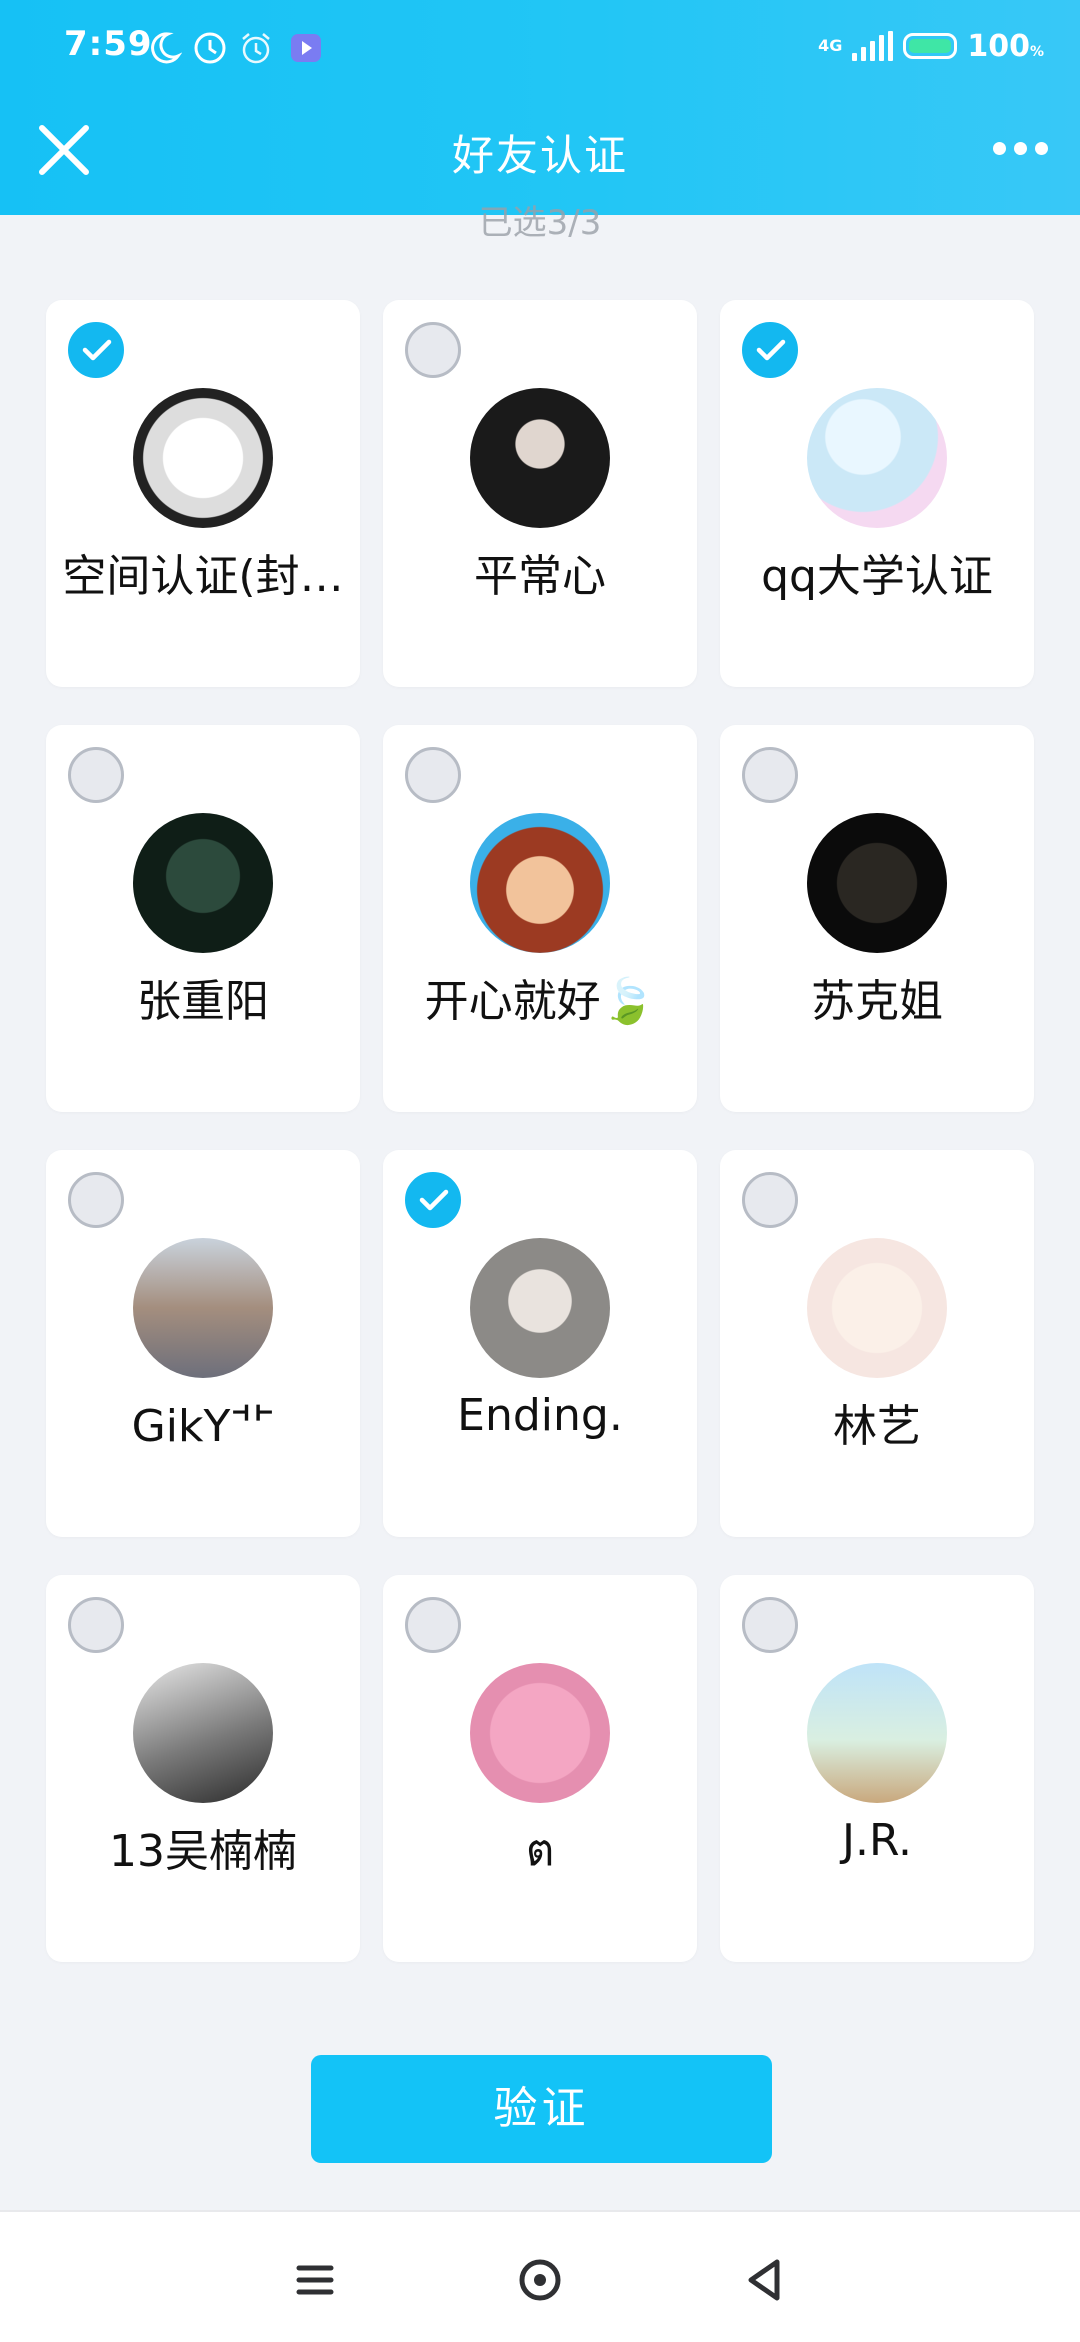 This screenshot has width=1080, height=2342. I want to click on friend-card: 张重阳, so click(203, 918).